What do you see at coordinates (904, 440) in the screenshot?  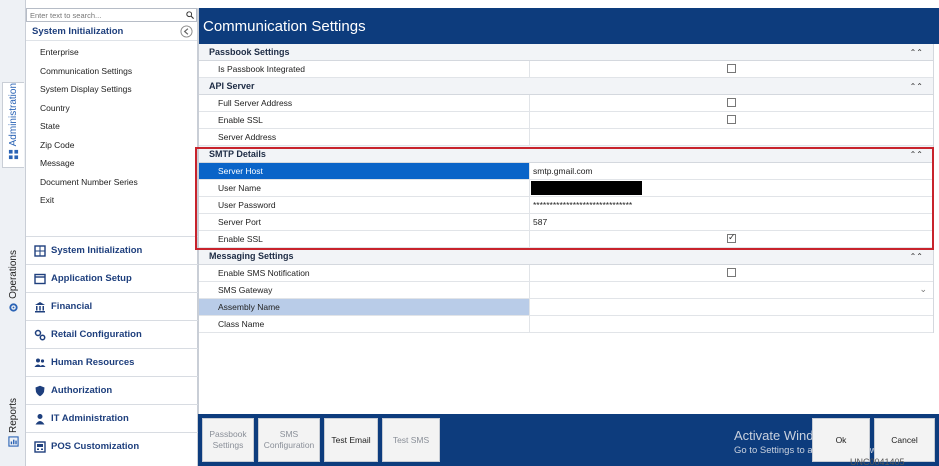 I see `cancel-button: Cancel` at bounding box center [904, 440].